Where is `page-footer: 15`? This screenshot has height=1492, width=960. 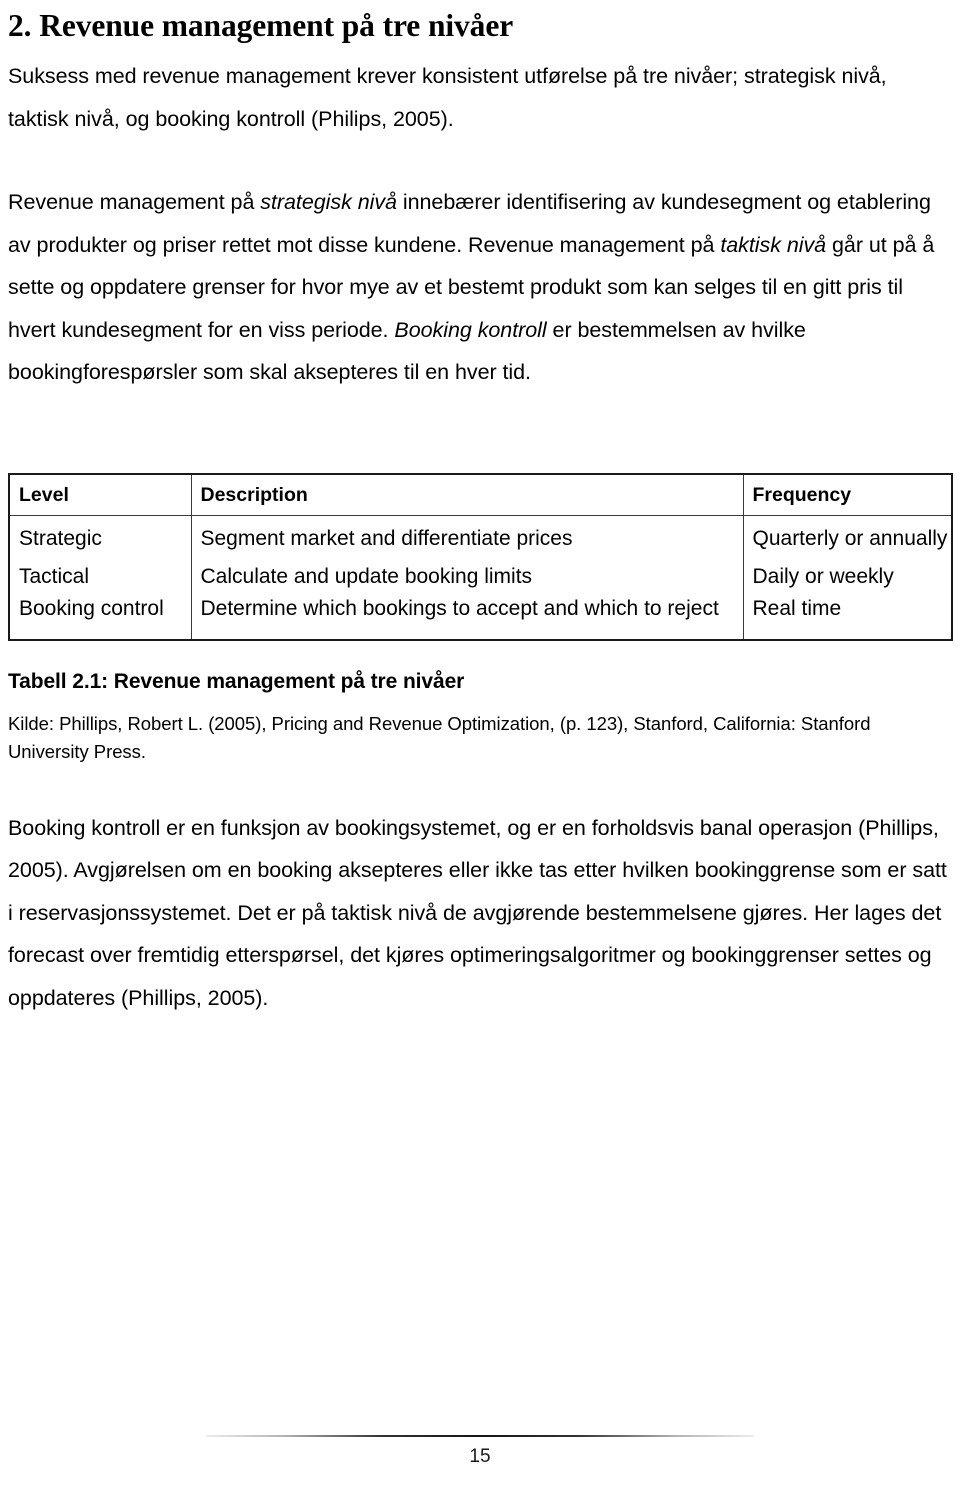 page-footer: 15 is located at coordinates (480, 1447).